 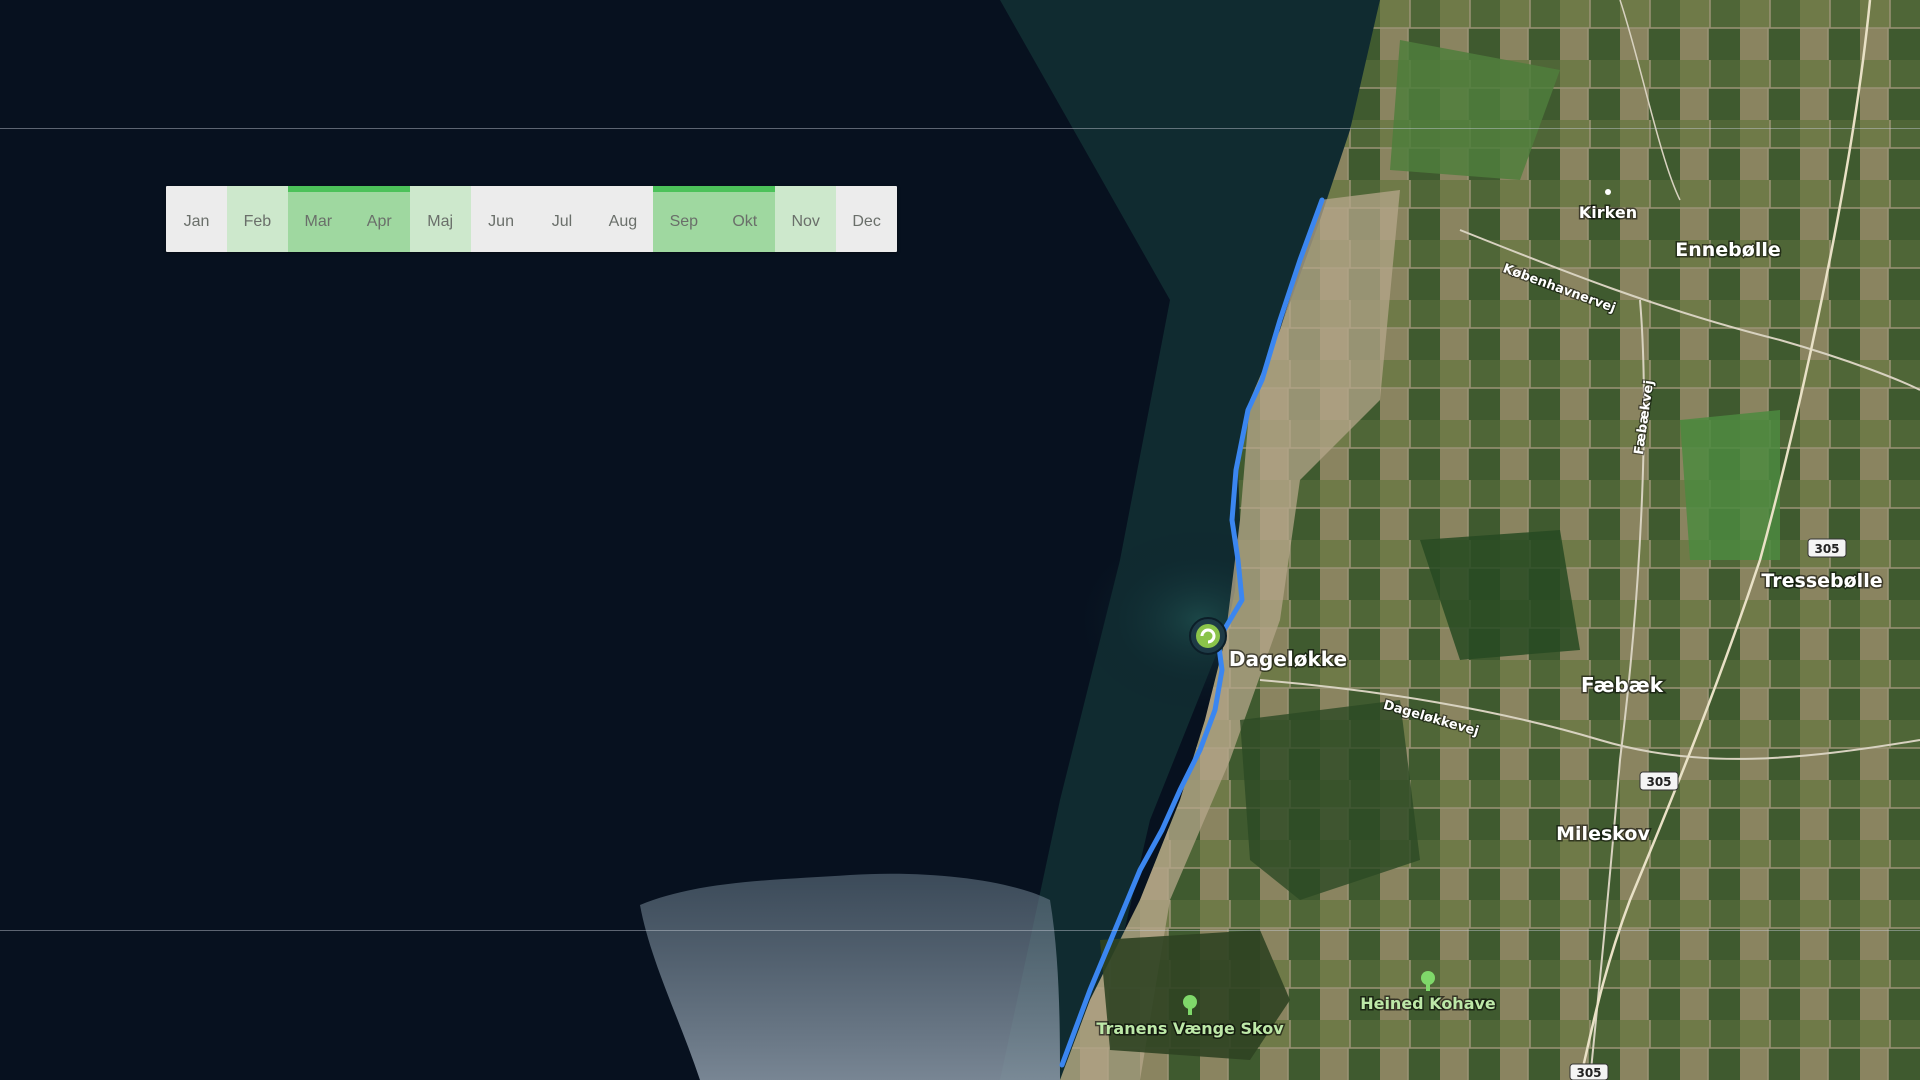 What do you see at coordinates (318, 219) in the screenshot?
I see `month-mar: Mar` at bounding box center [318, 219].